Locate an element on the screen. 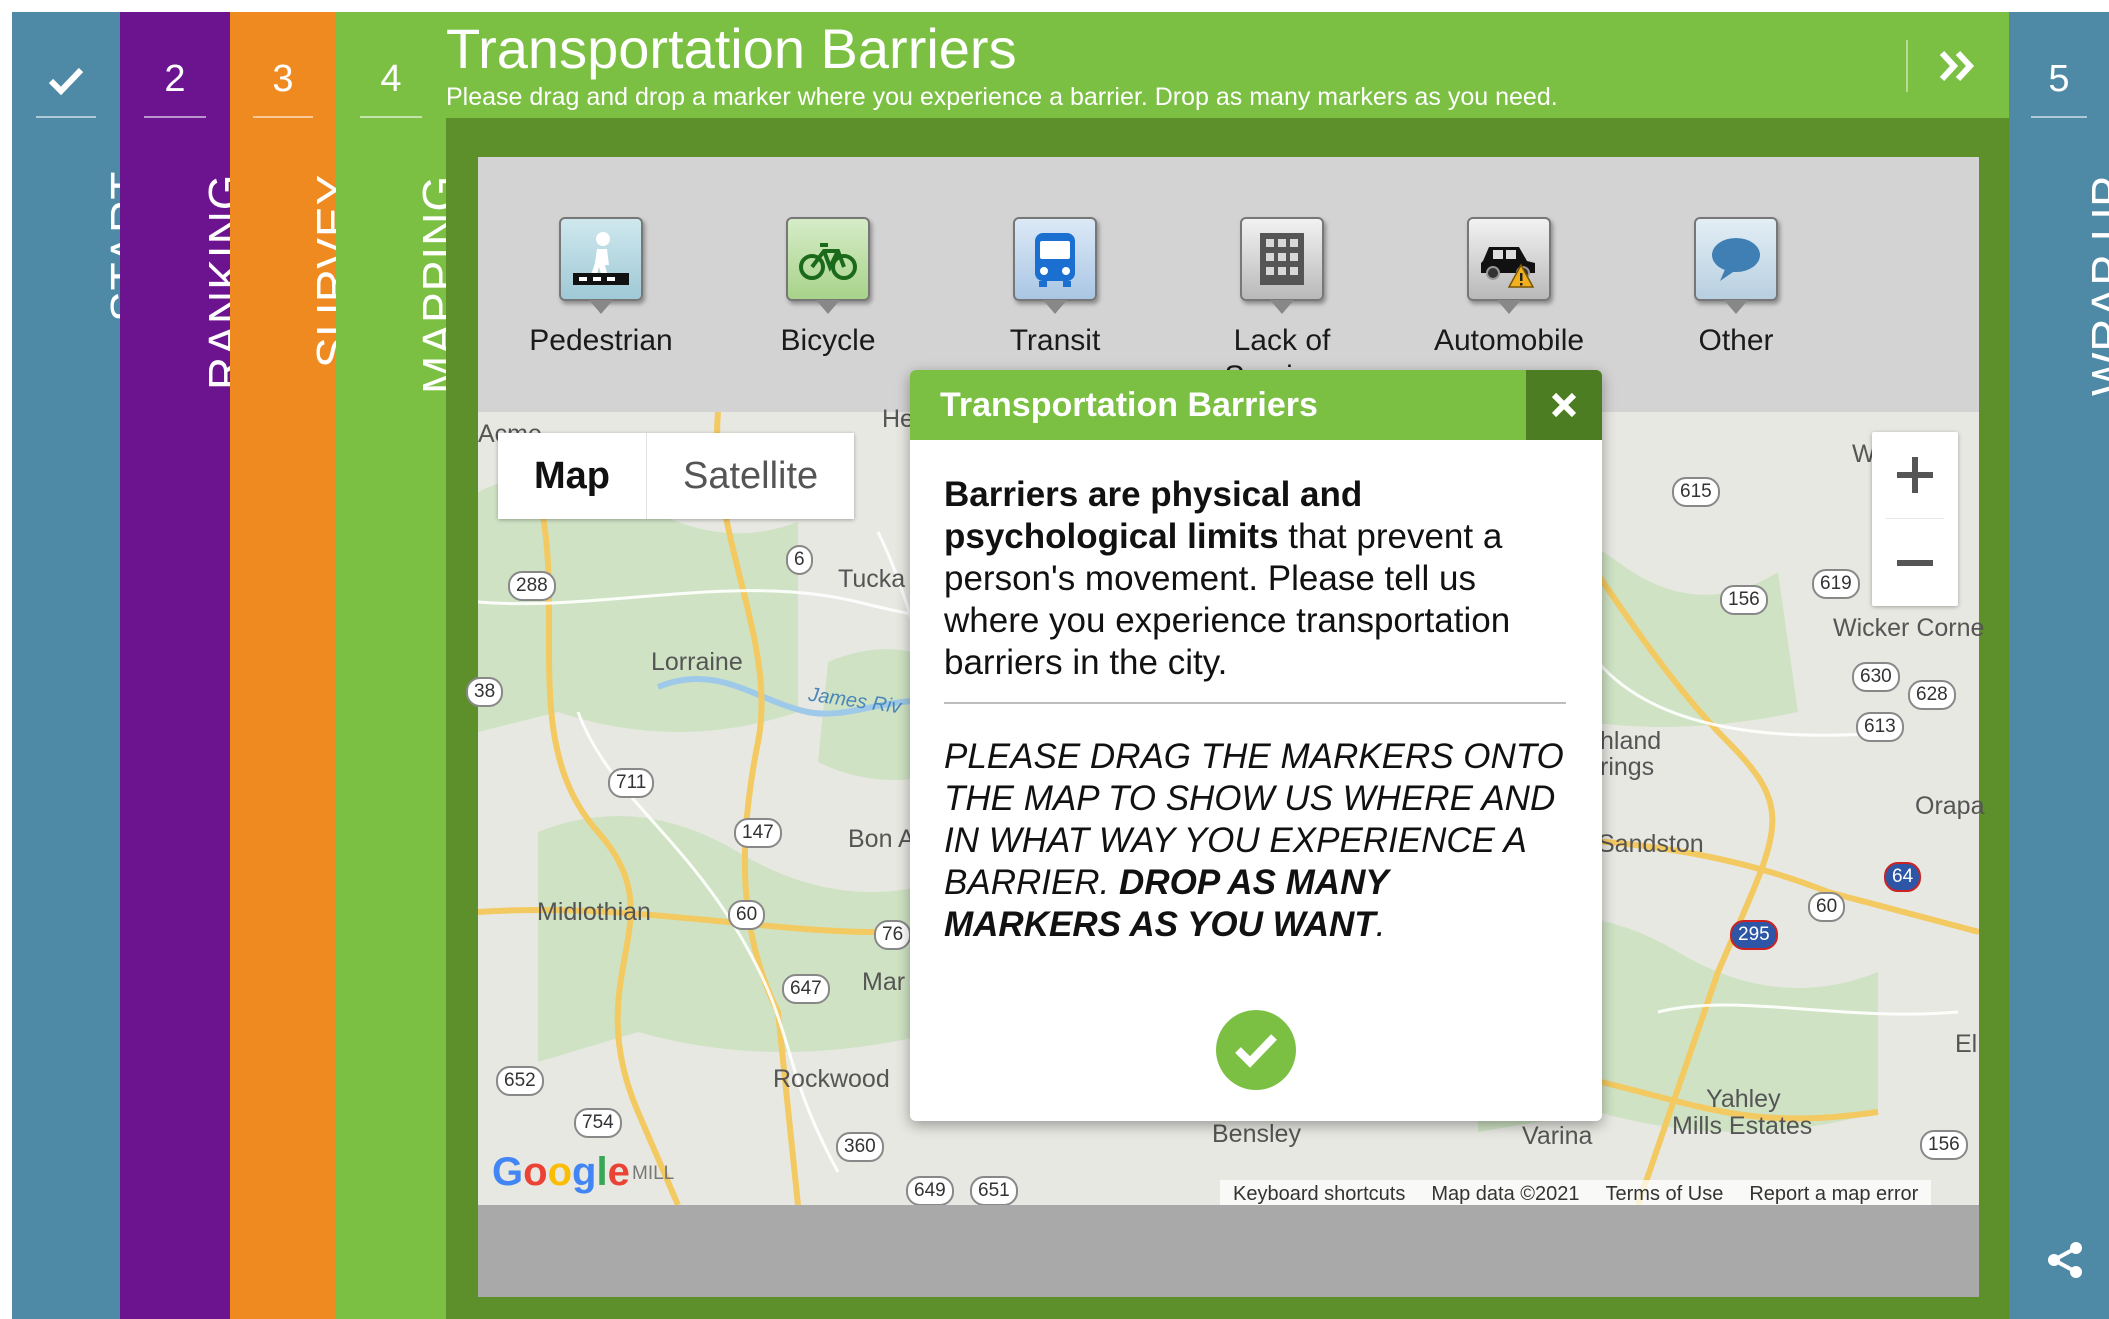  step-number: 3 is located at coordinates (283, 79).